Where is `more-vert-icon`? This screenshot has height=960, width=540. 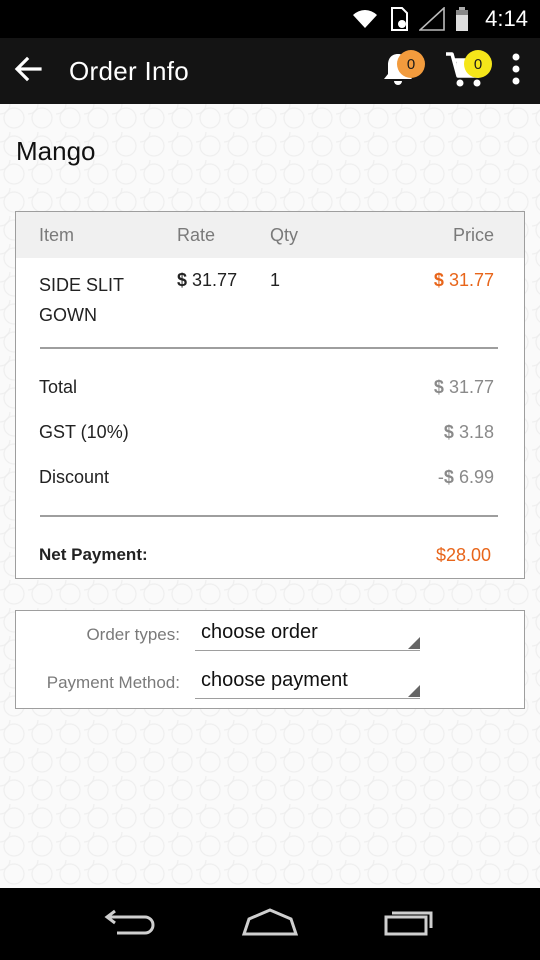
more-vert-icon is located at coordinates (516, 71).